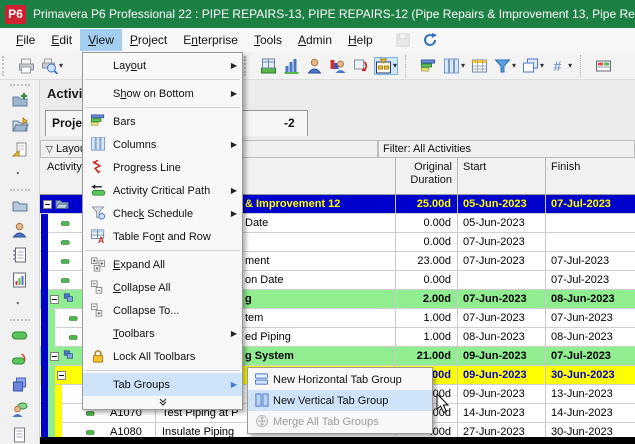 This screenshot has width=635, height=444. Describe the element at coordinates (268, 337) in the screenshot. I see `activity-name-cell: ed Piping` at that location.